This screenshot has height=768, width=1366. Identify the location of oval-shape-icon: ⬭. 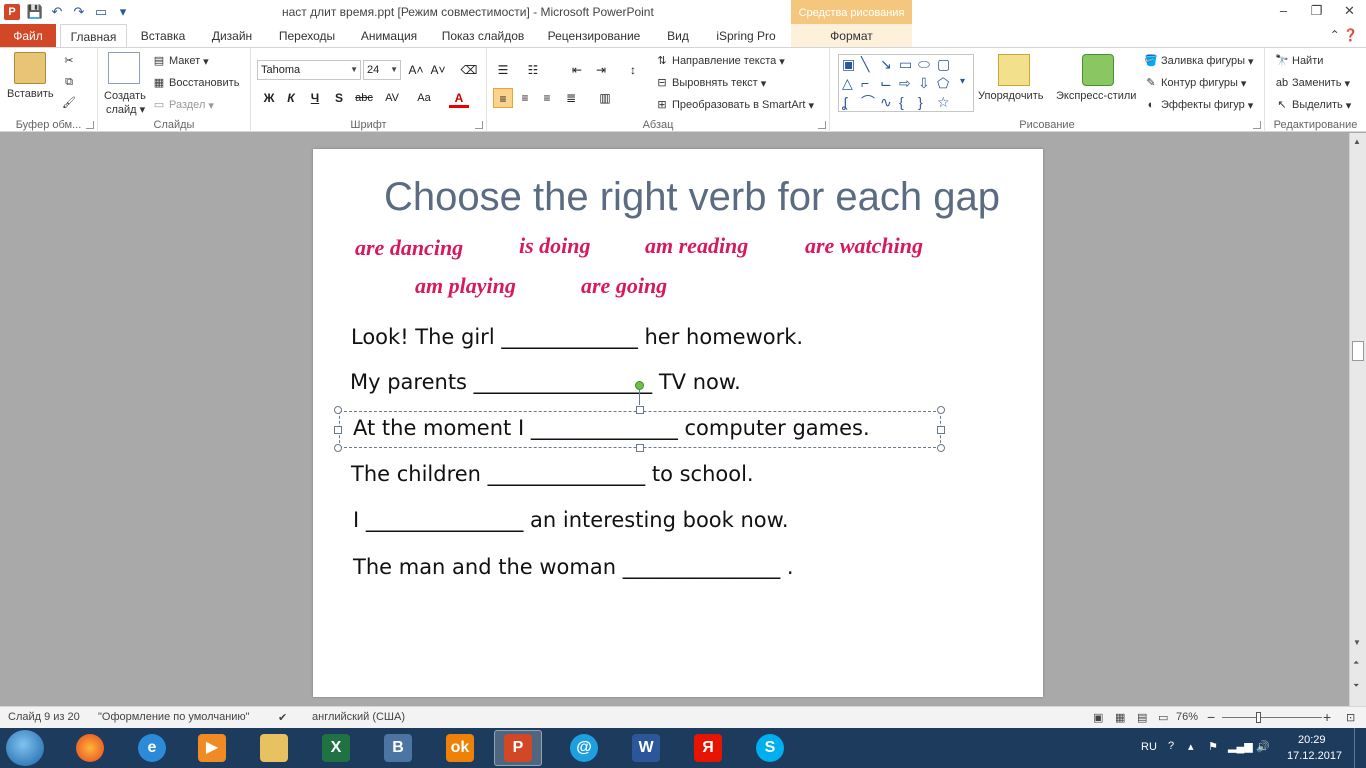
(924, 64).